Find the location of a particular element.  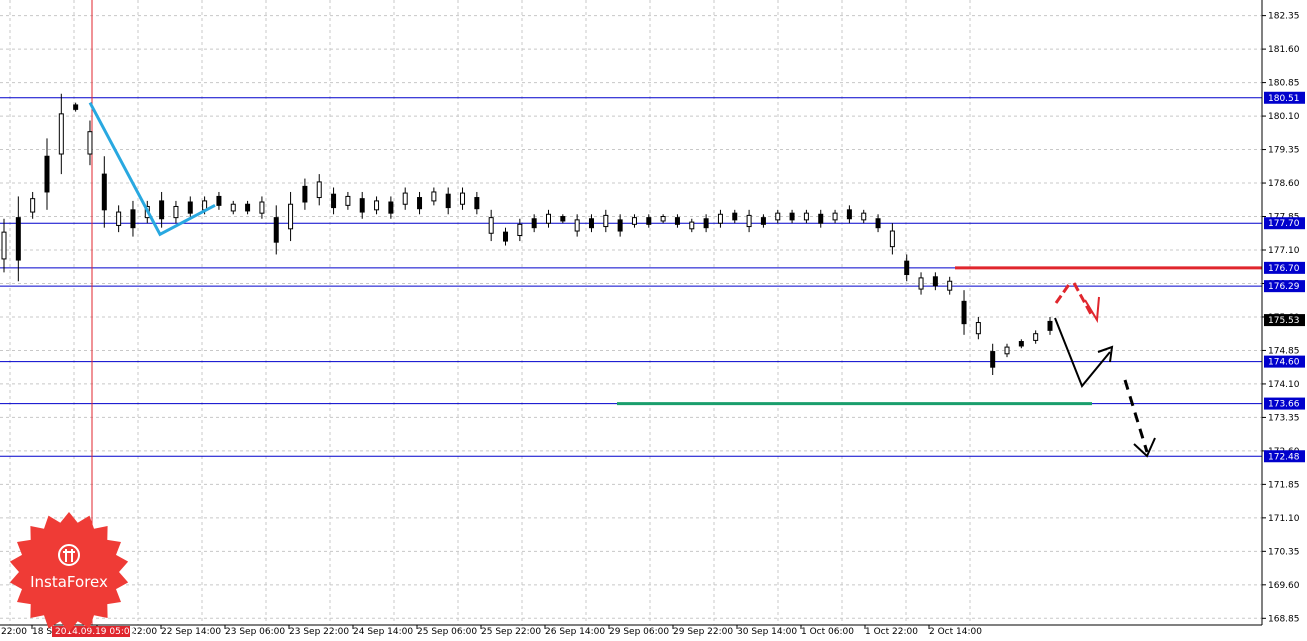

level-label: 176.29 is located at coordinates (1284, 287).